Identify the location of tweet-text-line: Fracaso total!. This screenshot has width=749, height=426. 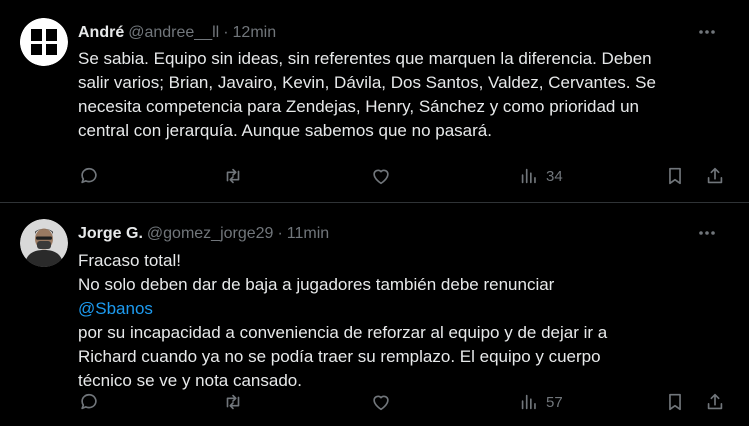
(129, 260).